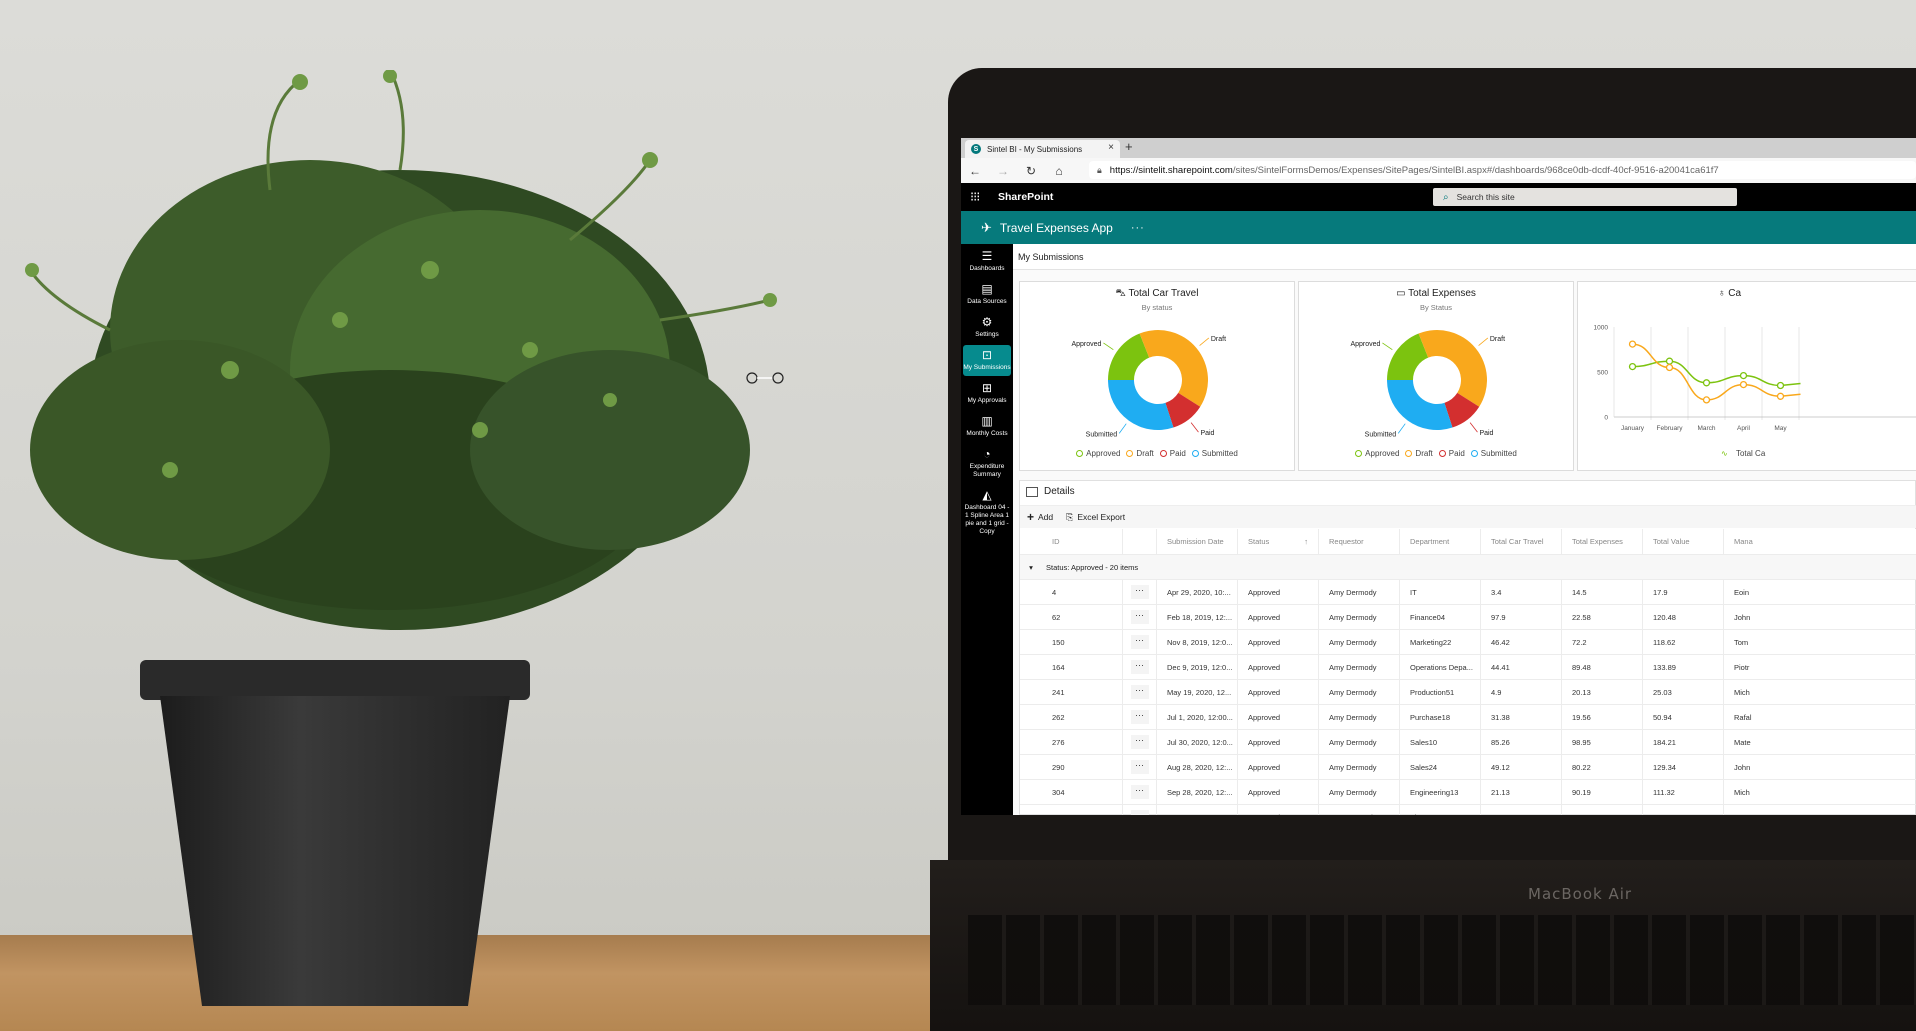 Image resolution: width=1916 pixels, height=1031 pixels. What do you see at coordinates (1056, 228) in the screenshot?
I see `app-title: Travel Expenses App` at bounding box center [1056, 228].